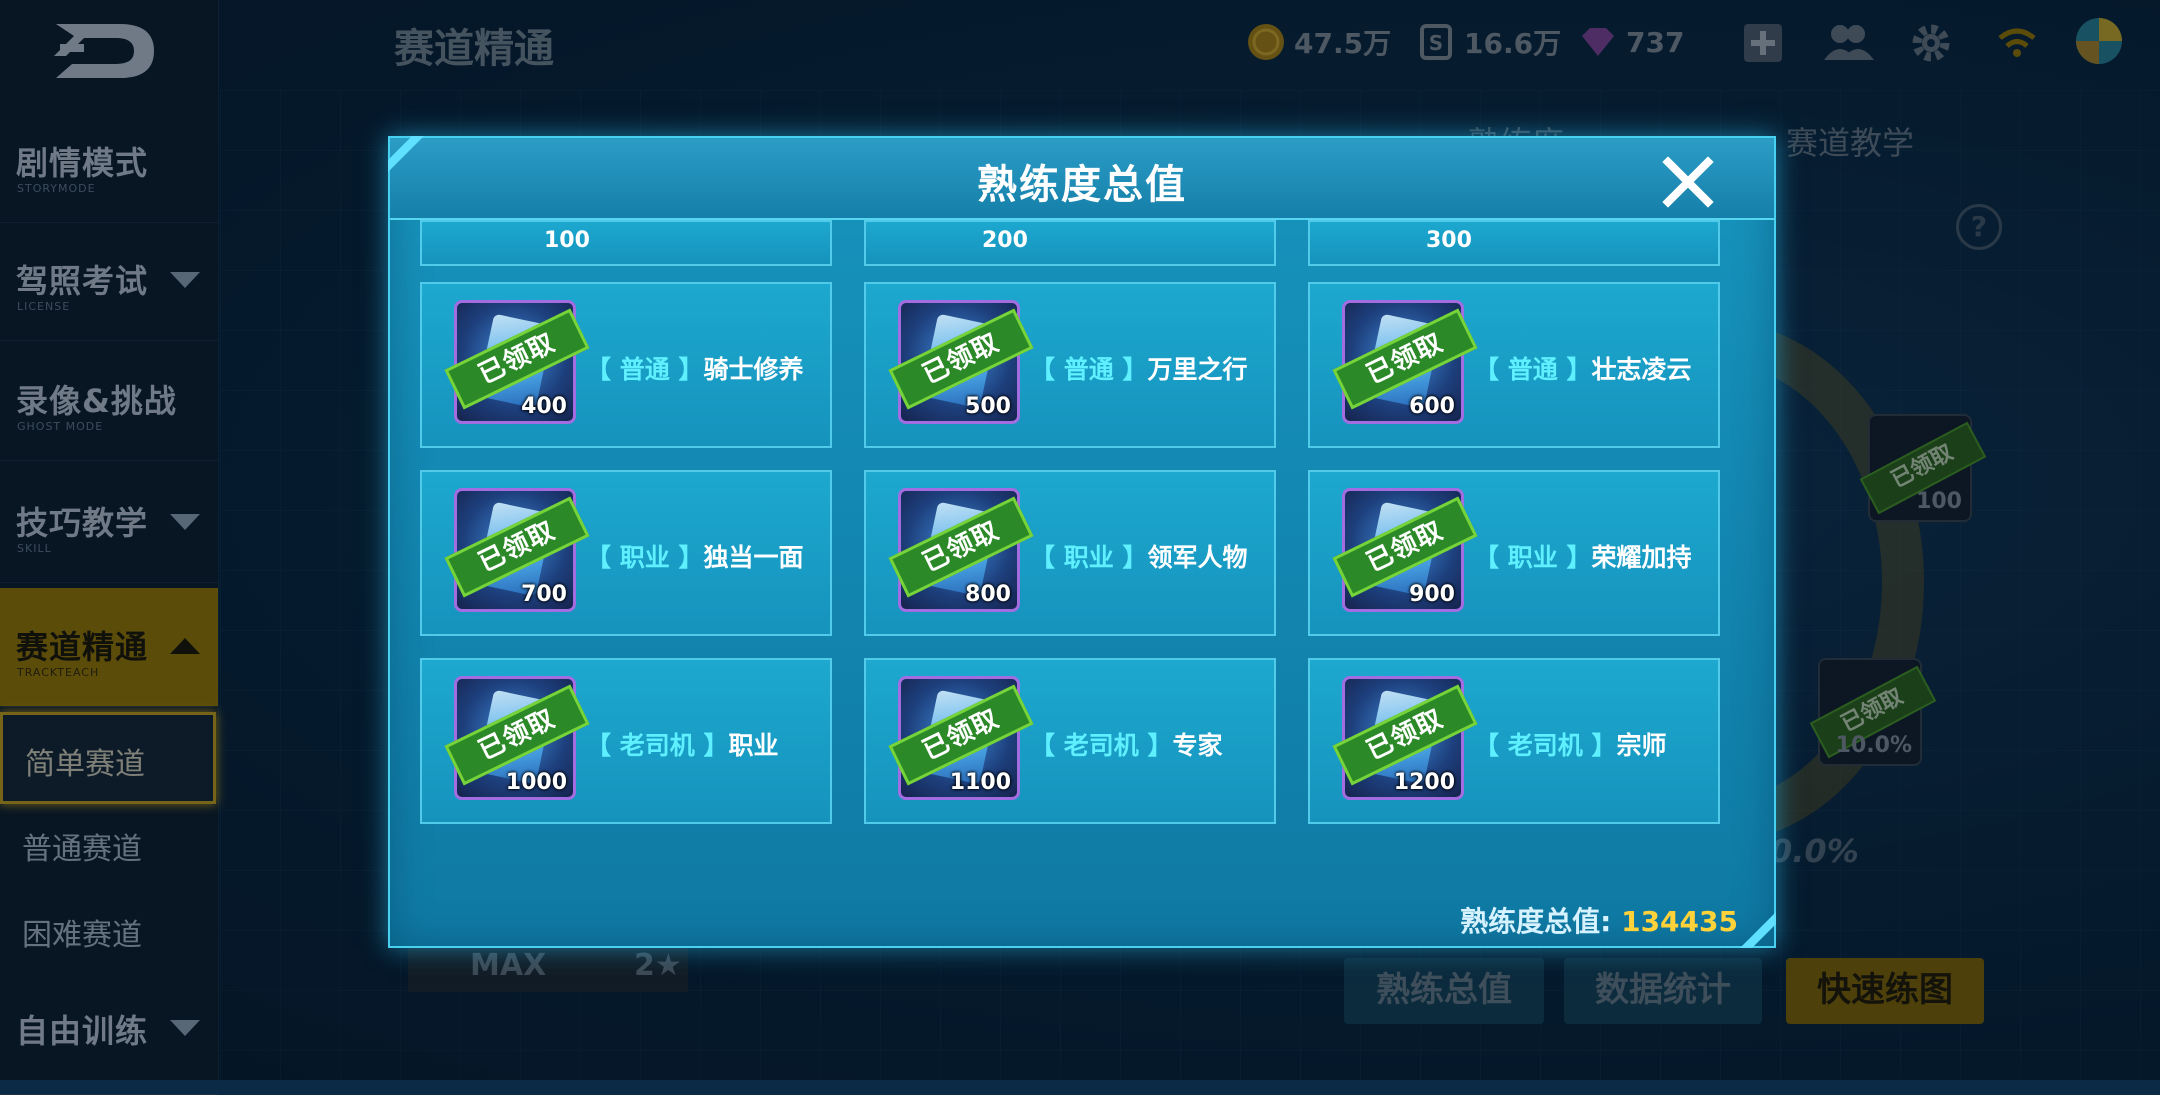 This screenshot has height=1095, width=2160. I want to click on achievement-card: 已领取 1000 【 老司机 】职业, so click(626, 741).